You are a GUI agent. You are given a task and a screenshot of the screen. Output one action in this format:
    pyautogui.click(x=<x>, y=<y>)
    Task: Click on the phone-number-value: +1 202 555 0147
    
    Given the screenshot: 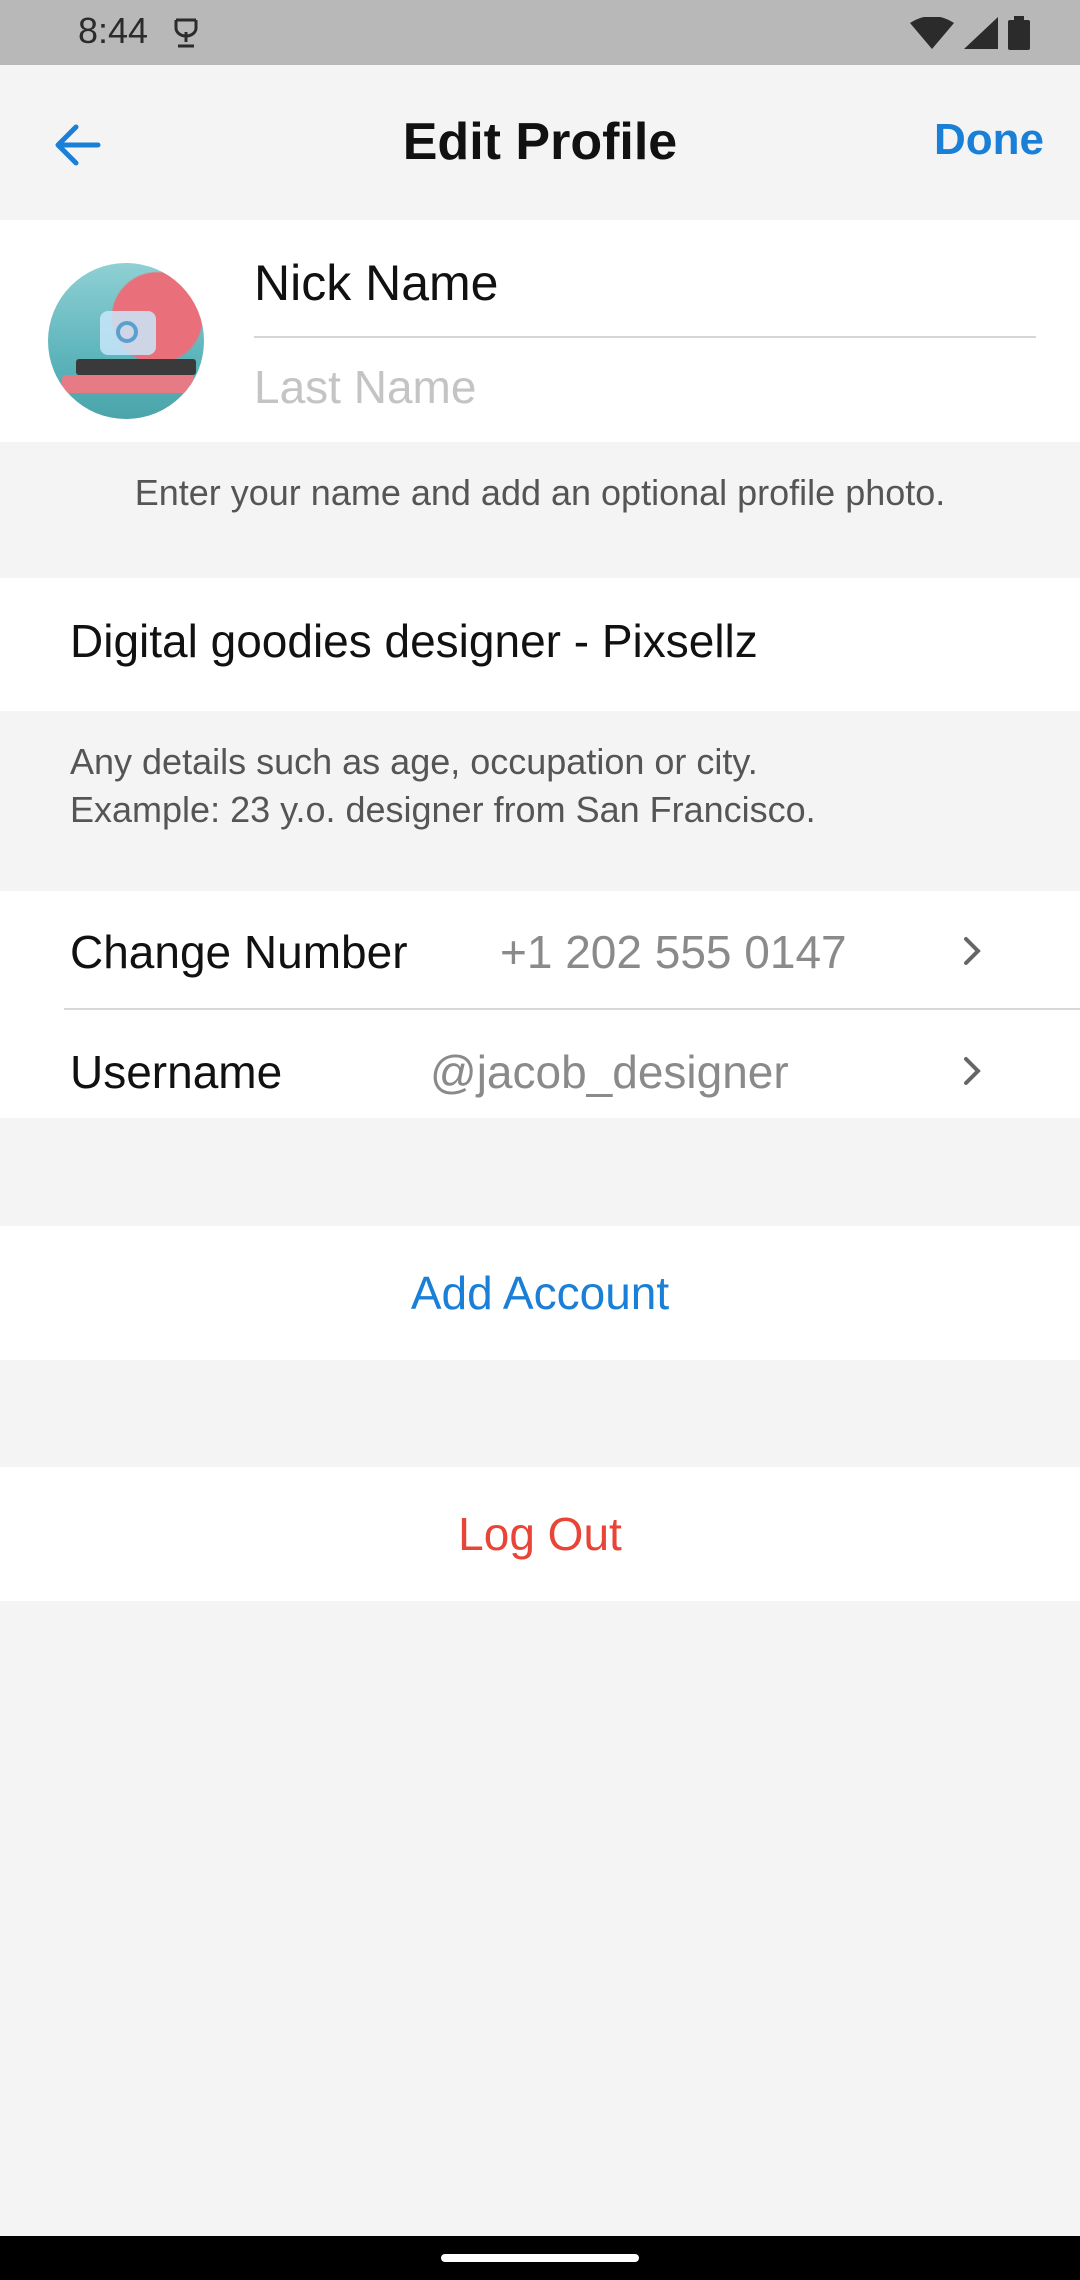 What is the action you would take?
    pyautogui.click(x=673, y=952)
    